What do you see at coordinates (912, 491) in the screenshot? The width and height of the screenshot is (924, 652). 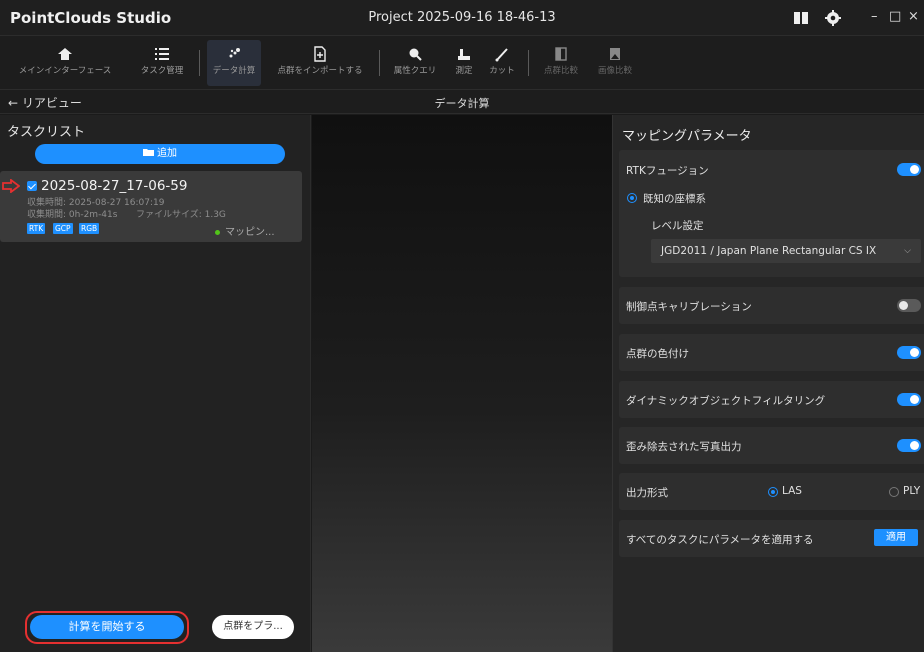 I see `format-ply-label: PLY` at bounding box center [912, 491].